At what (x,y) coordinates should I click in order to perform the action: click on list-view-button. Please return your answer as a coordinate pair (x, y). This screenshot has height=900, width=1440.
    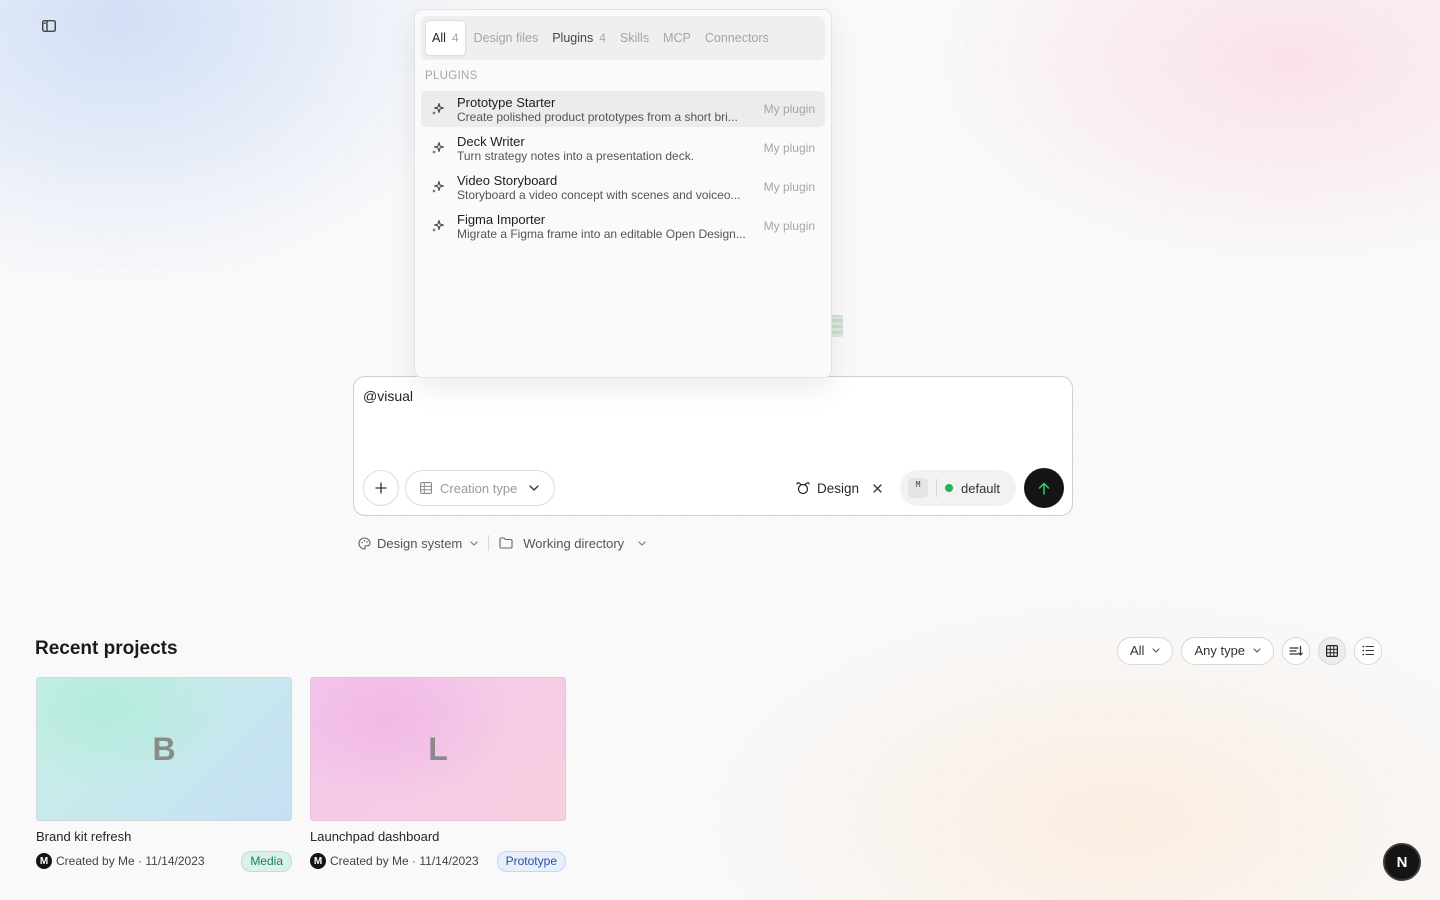
    Looking at the image, I should click on (1368, 650).